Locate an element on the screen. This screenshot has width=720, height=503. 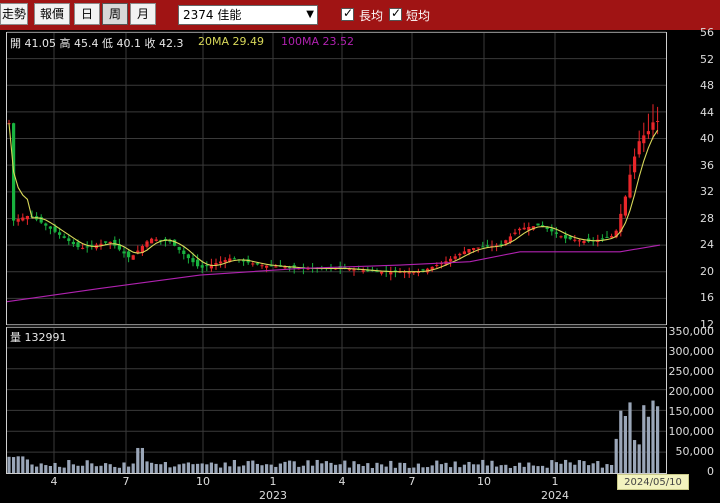
volume-tick: 350,000 is located at coordinates (691, 331).